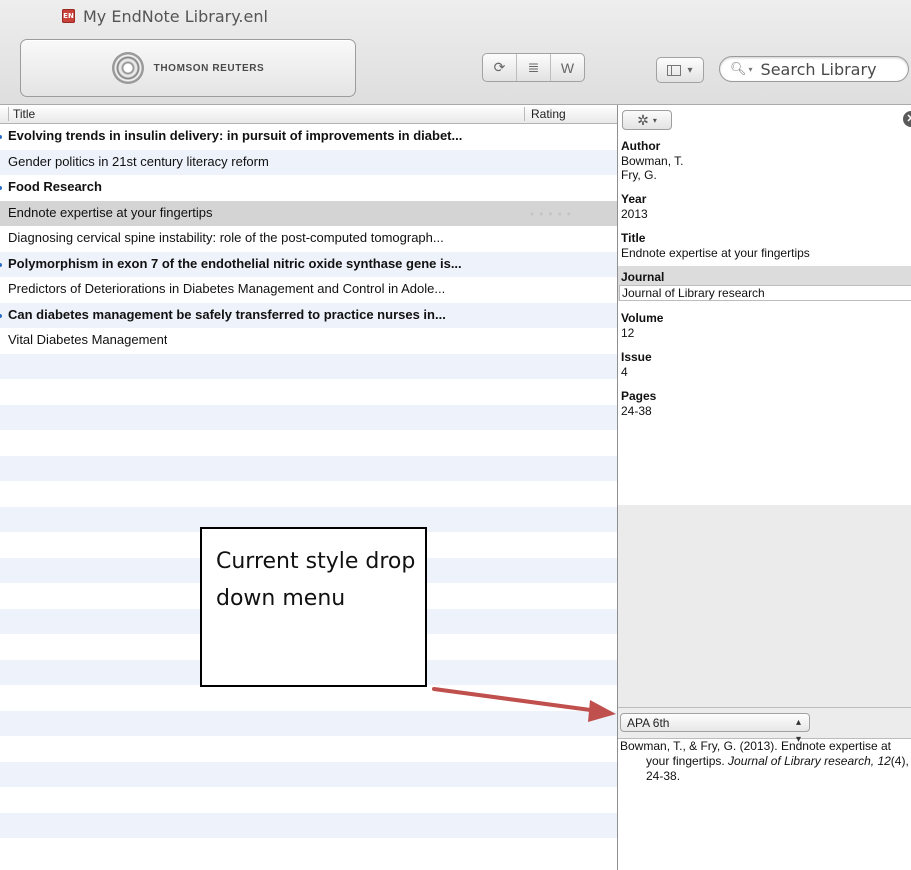 This screenshot has width=911, height=870. Describe the element at coordinates (765, 293) in the screenshot. I see `field-value: Journal of Library research` at that location.